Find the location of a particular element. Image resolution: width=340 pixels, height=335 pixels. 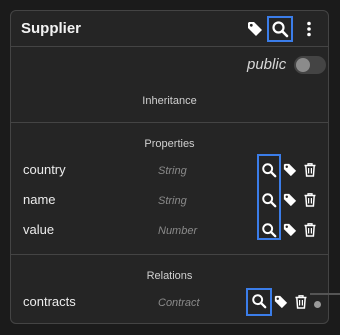

public-toggle-knob is located at coordinates (303, 65).